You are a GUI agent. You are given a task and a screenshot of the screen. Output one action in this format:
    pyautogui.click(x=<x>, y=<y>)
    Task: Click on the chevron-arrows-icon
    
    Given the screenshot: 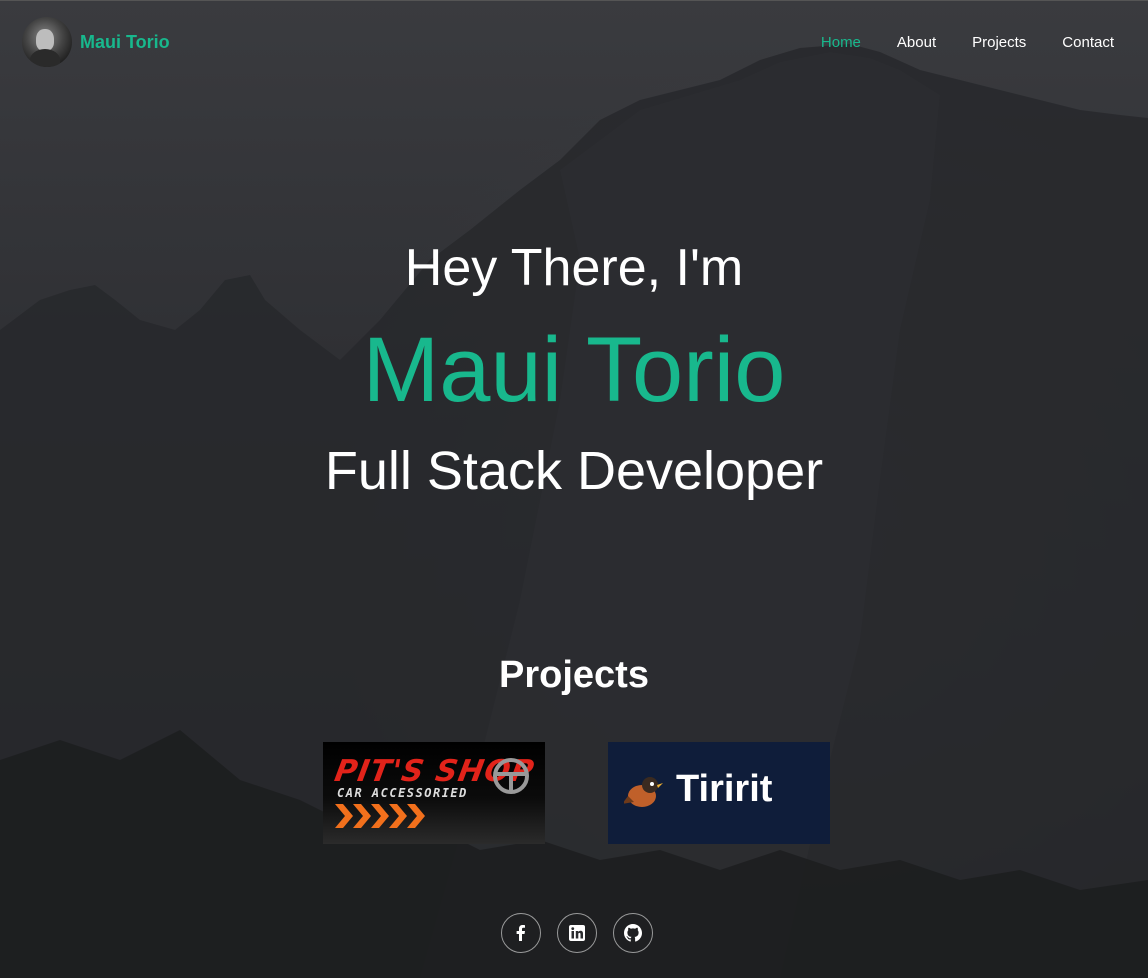 What is the action you would take?
    pyautogui.click(x=380, y=816)
    